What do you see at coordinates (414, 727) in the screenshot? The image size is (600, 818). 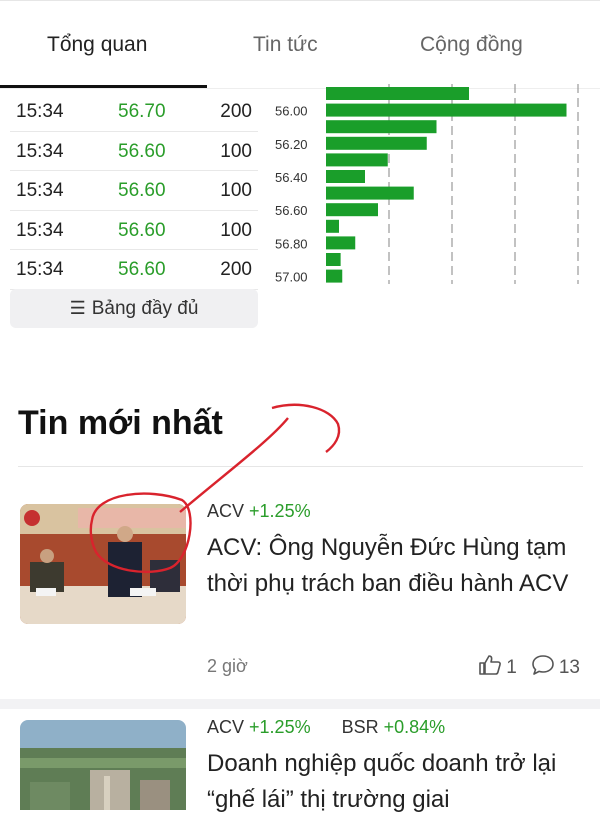 I see `ticker-change: +0.84%` at bounding box center [414, 727].